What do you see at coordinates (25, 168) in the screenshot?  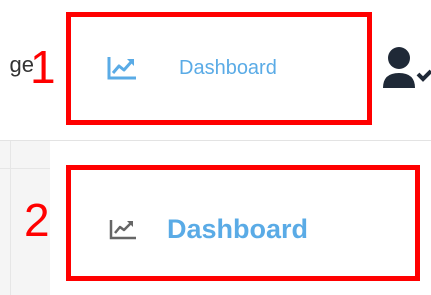 I see `table-row-line` at bounding box center [25, 168].